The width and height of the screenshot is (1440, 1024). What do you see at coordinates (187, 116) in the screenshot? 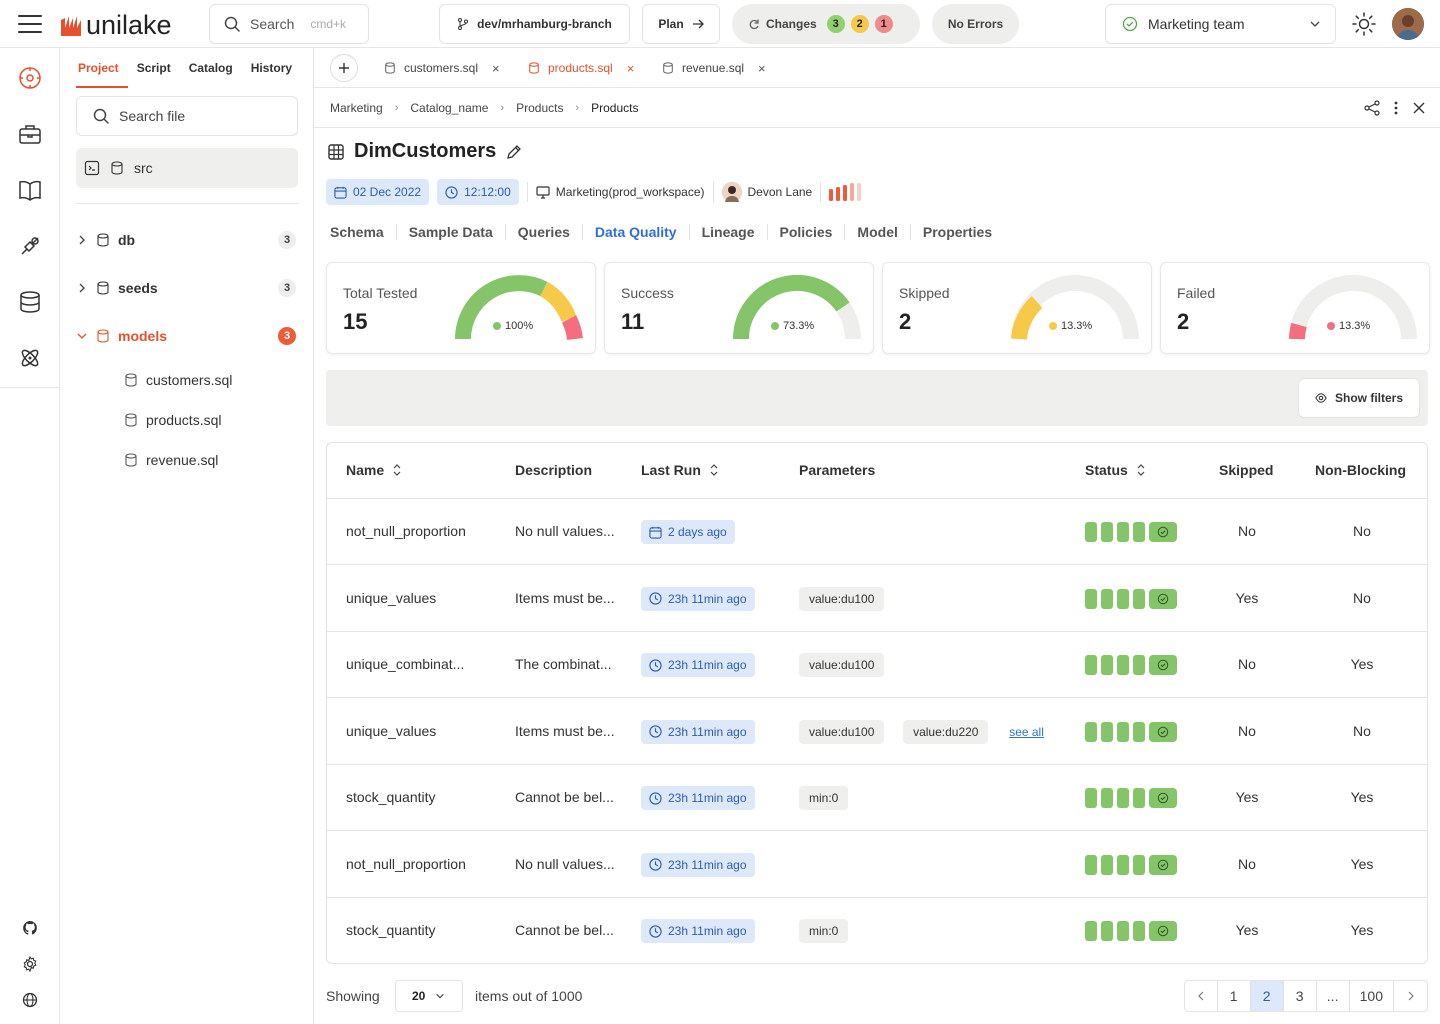
I see `file-search-input: Search file` at bounding box center [187, 116].